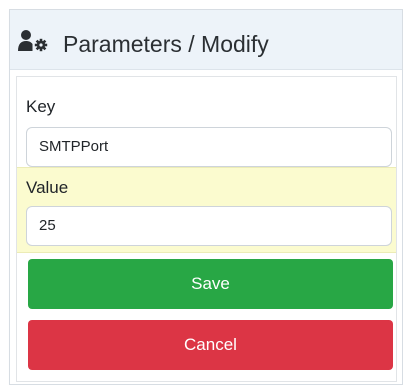 The width and height of the screenshot is (403, 385). I want to click on cancel-button: Cancel, so click(210, 345).